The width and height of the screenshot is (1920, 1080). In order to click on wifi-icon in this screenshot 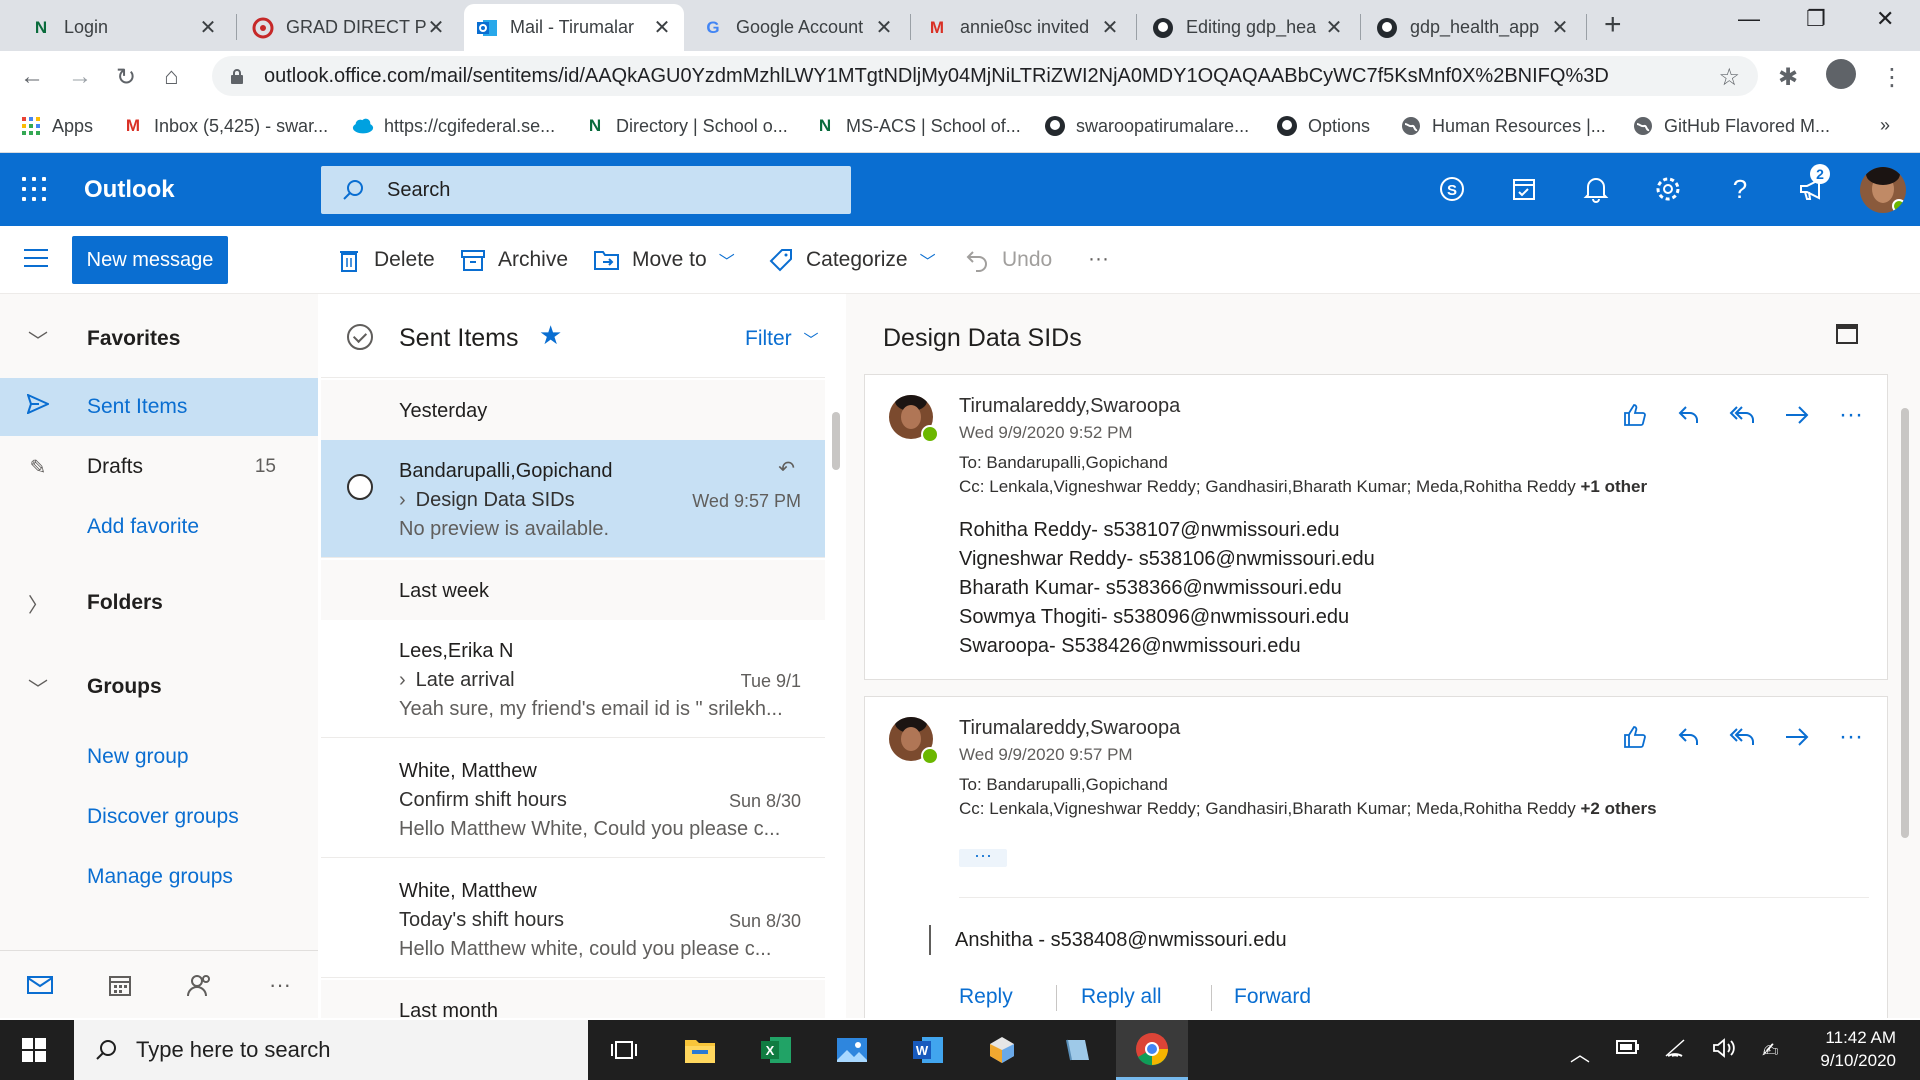, I will do `click(1675, 1051)`.